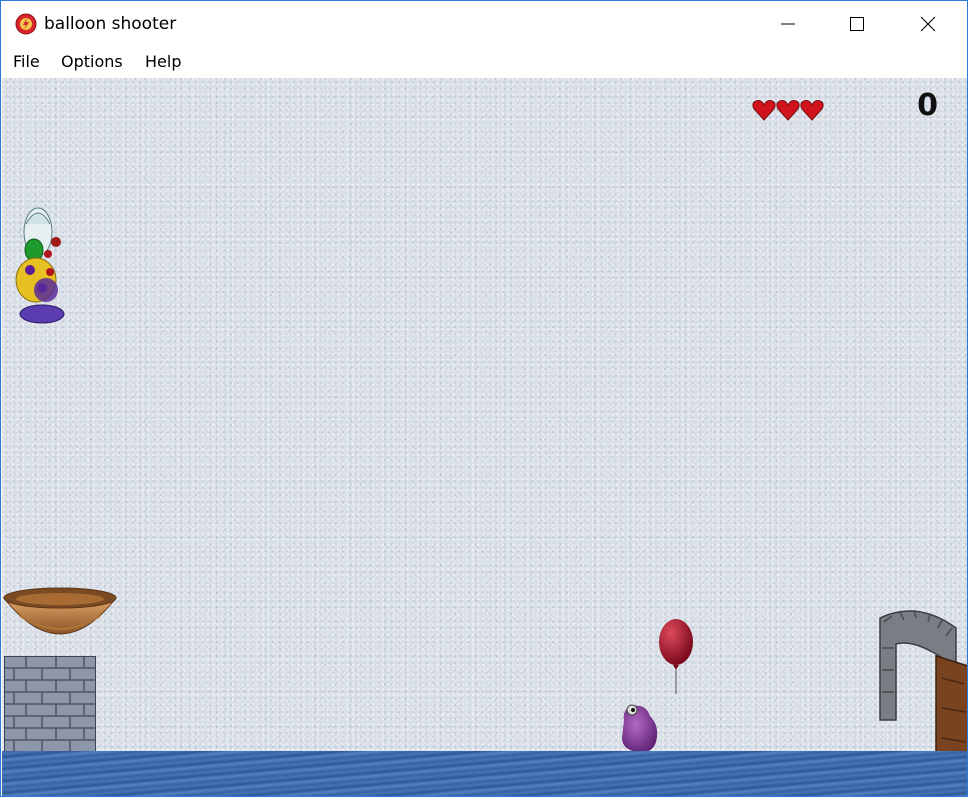 The width and height of the screenshot is (968, 797). I want to click on maximize-icon, so click(857, 24).